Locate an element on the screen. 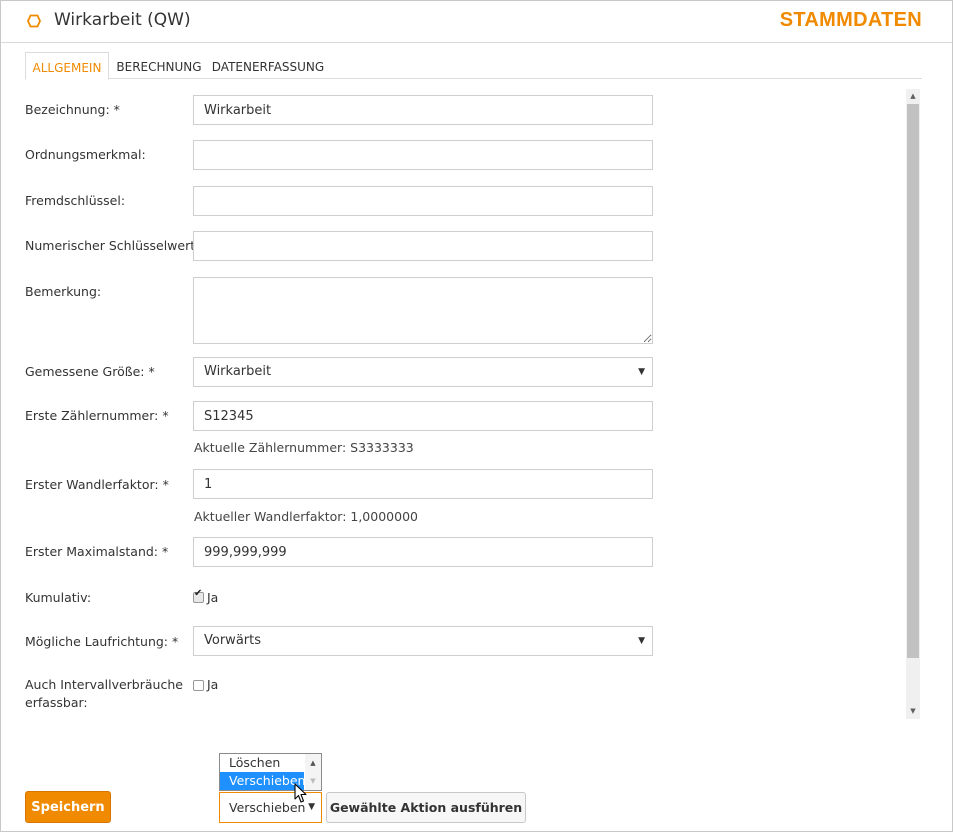 The height and width of the screenshot is (832, 953). numerischer-schluessel-label: Numerischer Schlüsselwert: is located at coordinates (112, 245).